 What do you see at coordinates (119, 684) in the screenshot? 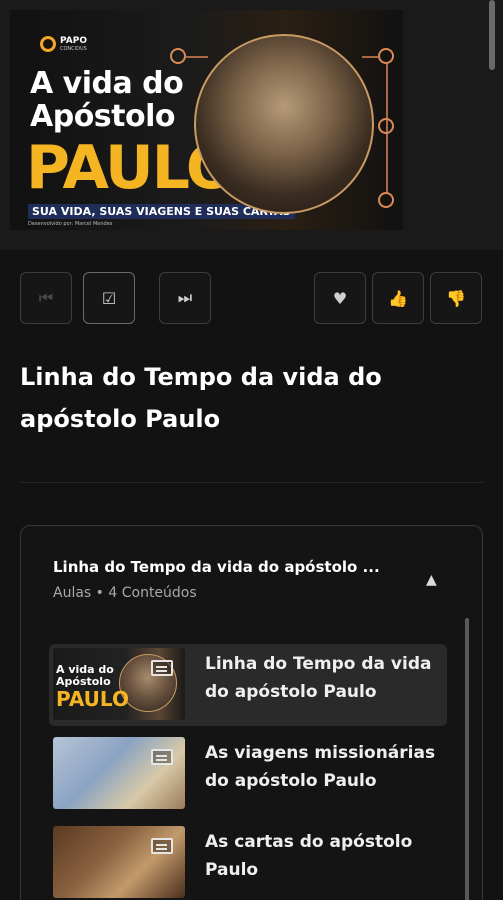
I see `lesson-thumbnail: A vida do Apóstolo PAULO` at bounding box center [119, 684].